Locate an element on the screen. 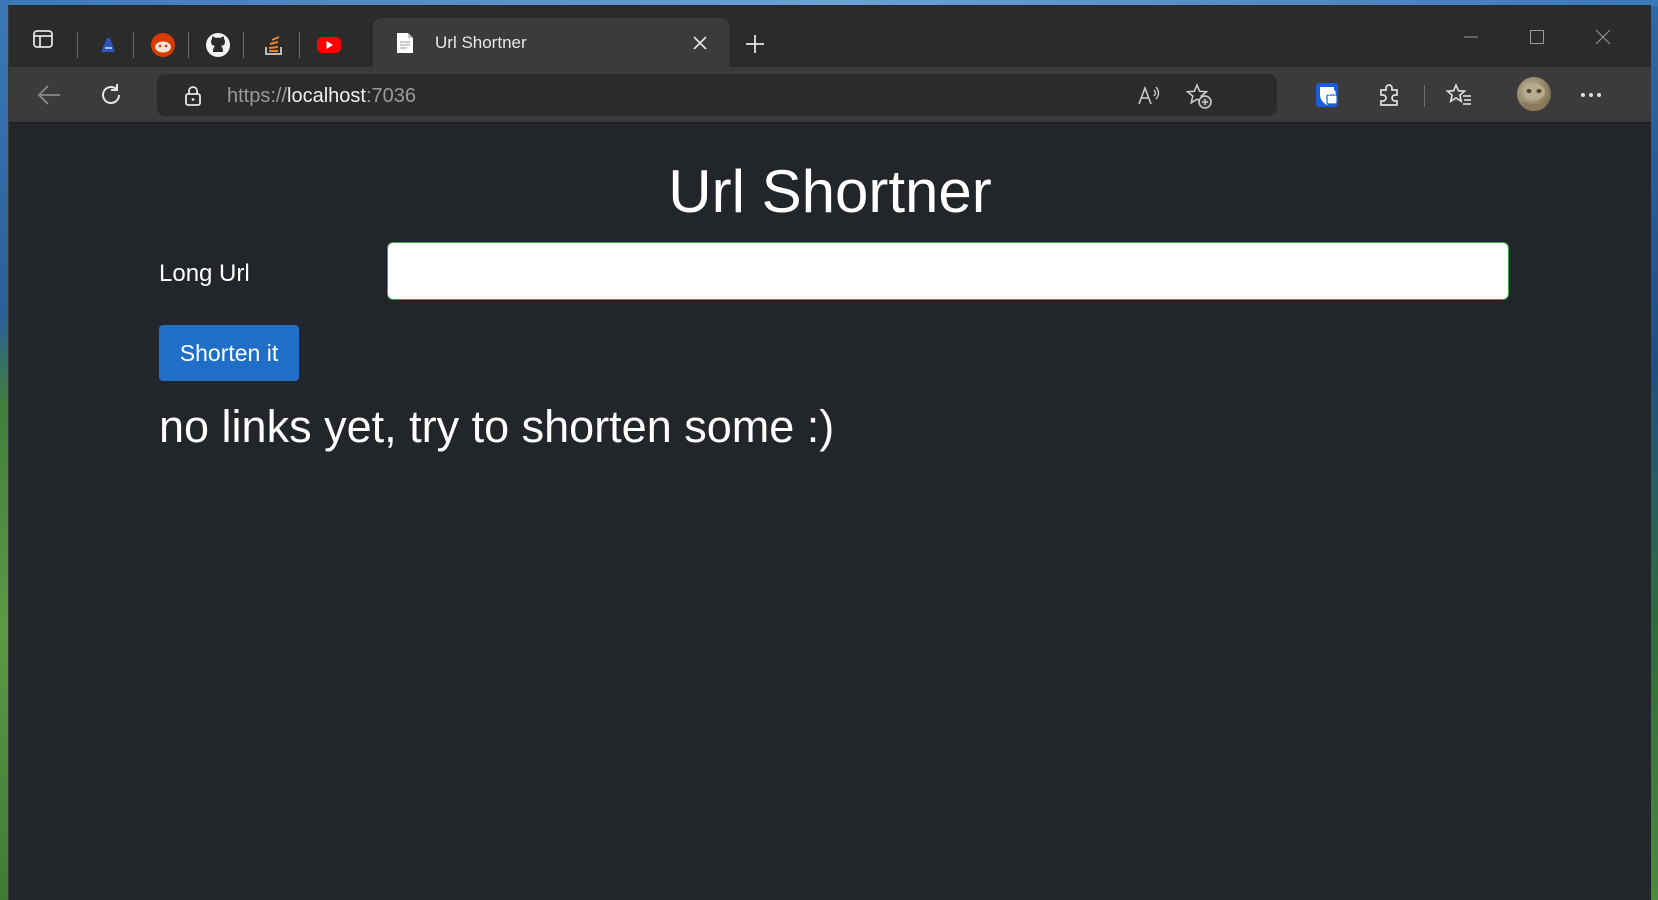  url-port: :7036 is located at coordinates (391, 96).